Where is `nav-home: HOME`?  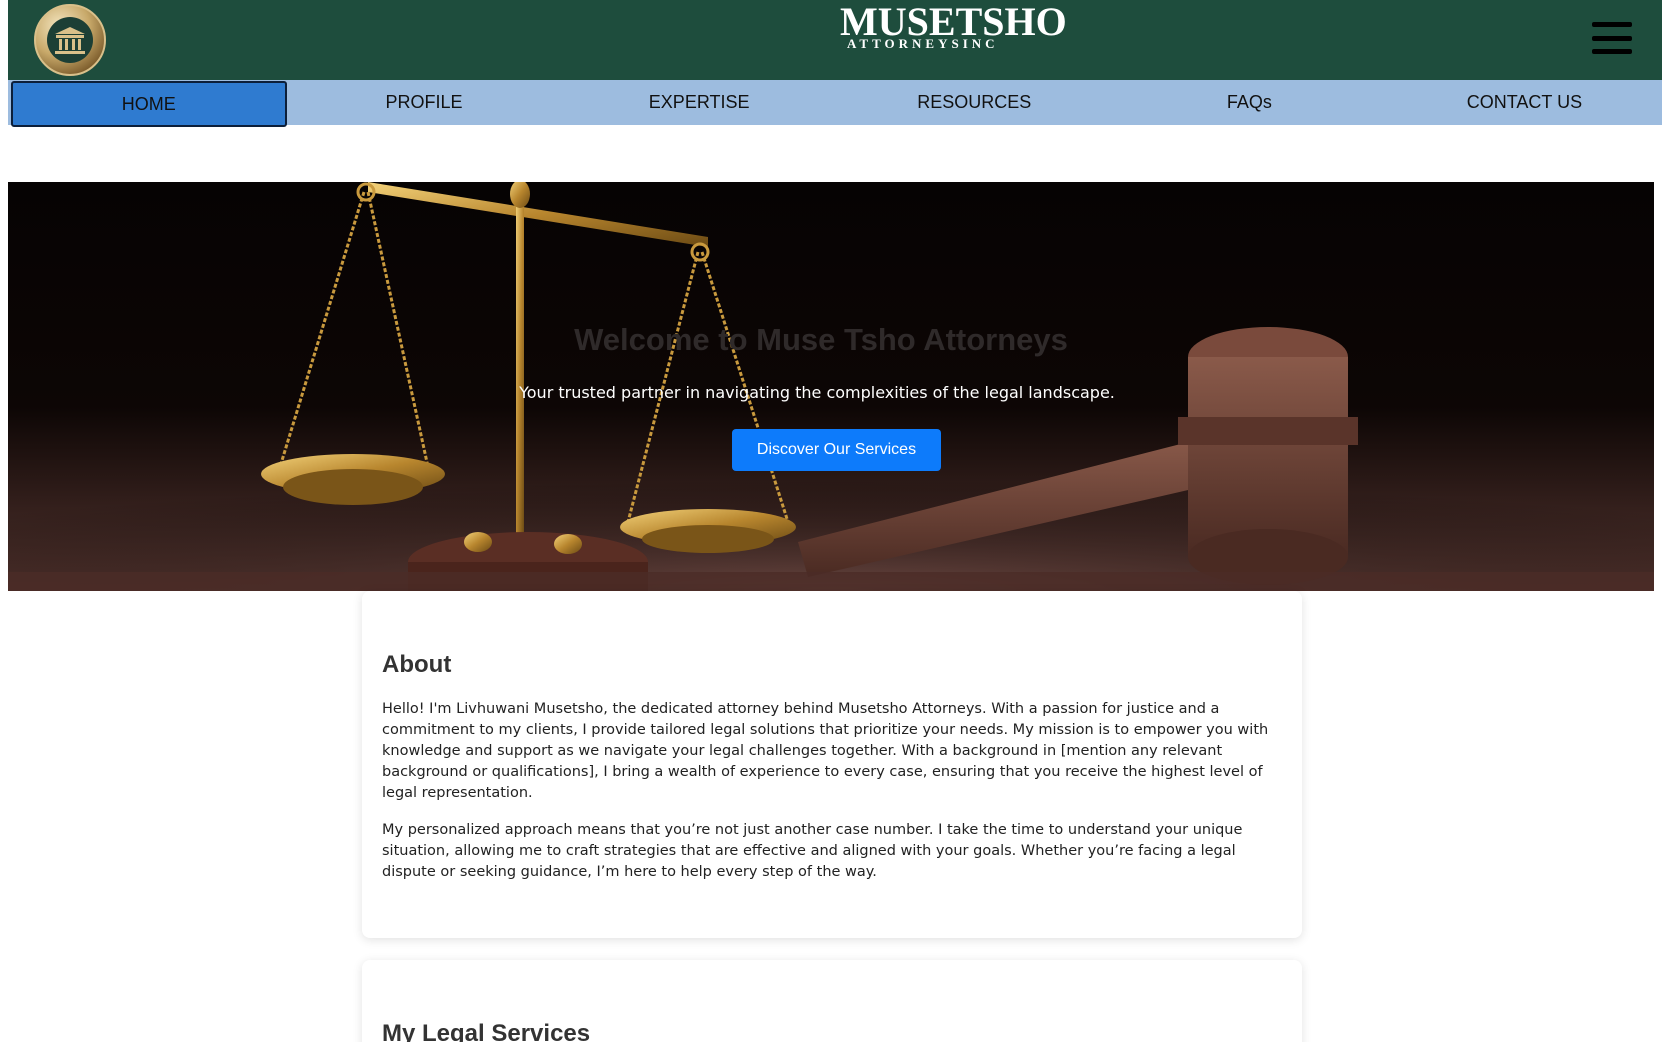 nav-home: HOME is located at coordinates (149, 104).